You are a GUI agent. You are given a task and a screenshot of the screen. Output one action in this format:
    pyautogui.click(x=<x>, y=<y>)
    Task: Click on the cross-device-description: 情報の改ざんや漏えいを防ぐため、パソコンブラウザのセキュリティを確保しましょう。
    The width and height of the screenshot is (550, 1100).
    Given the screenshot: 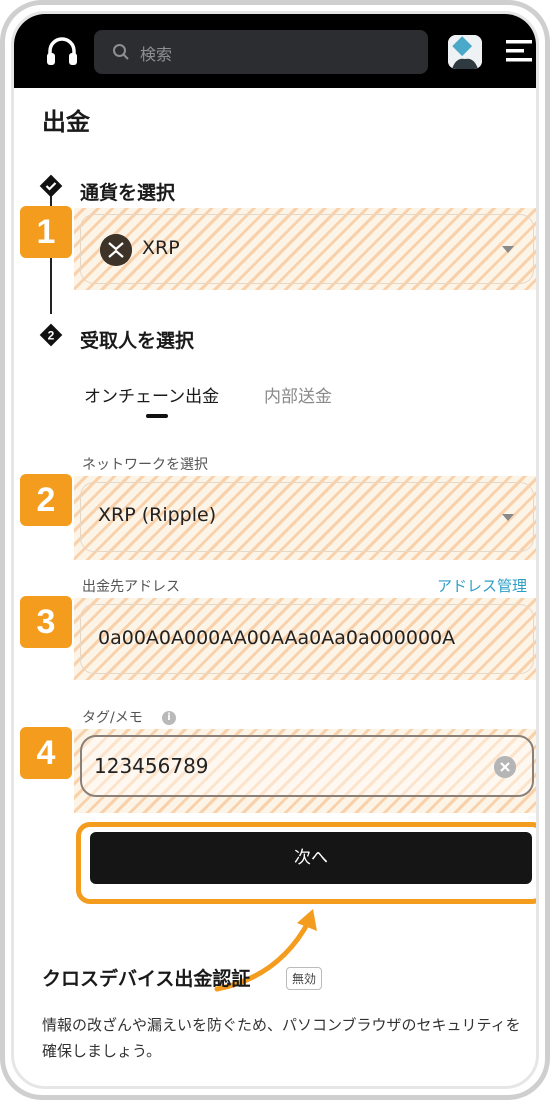 What is the action you would take?
    pyautogui.click(x=281, y=1038)
    